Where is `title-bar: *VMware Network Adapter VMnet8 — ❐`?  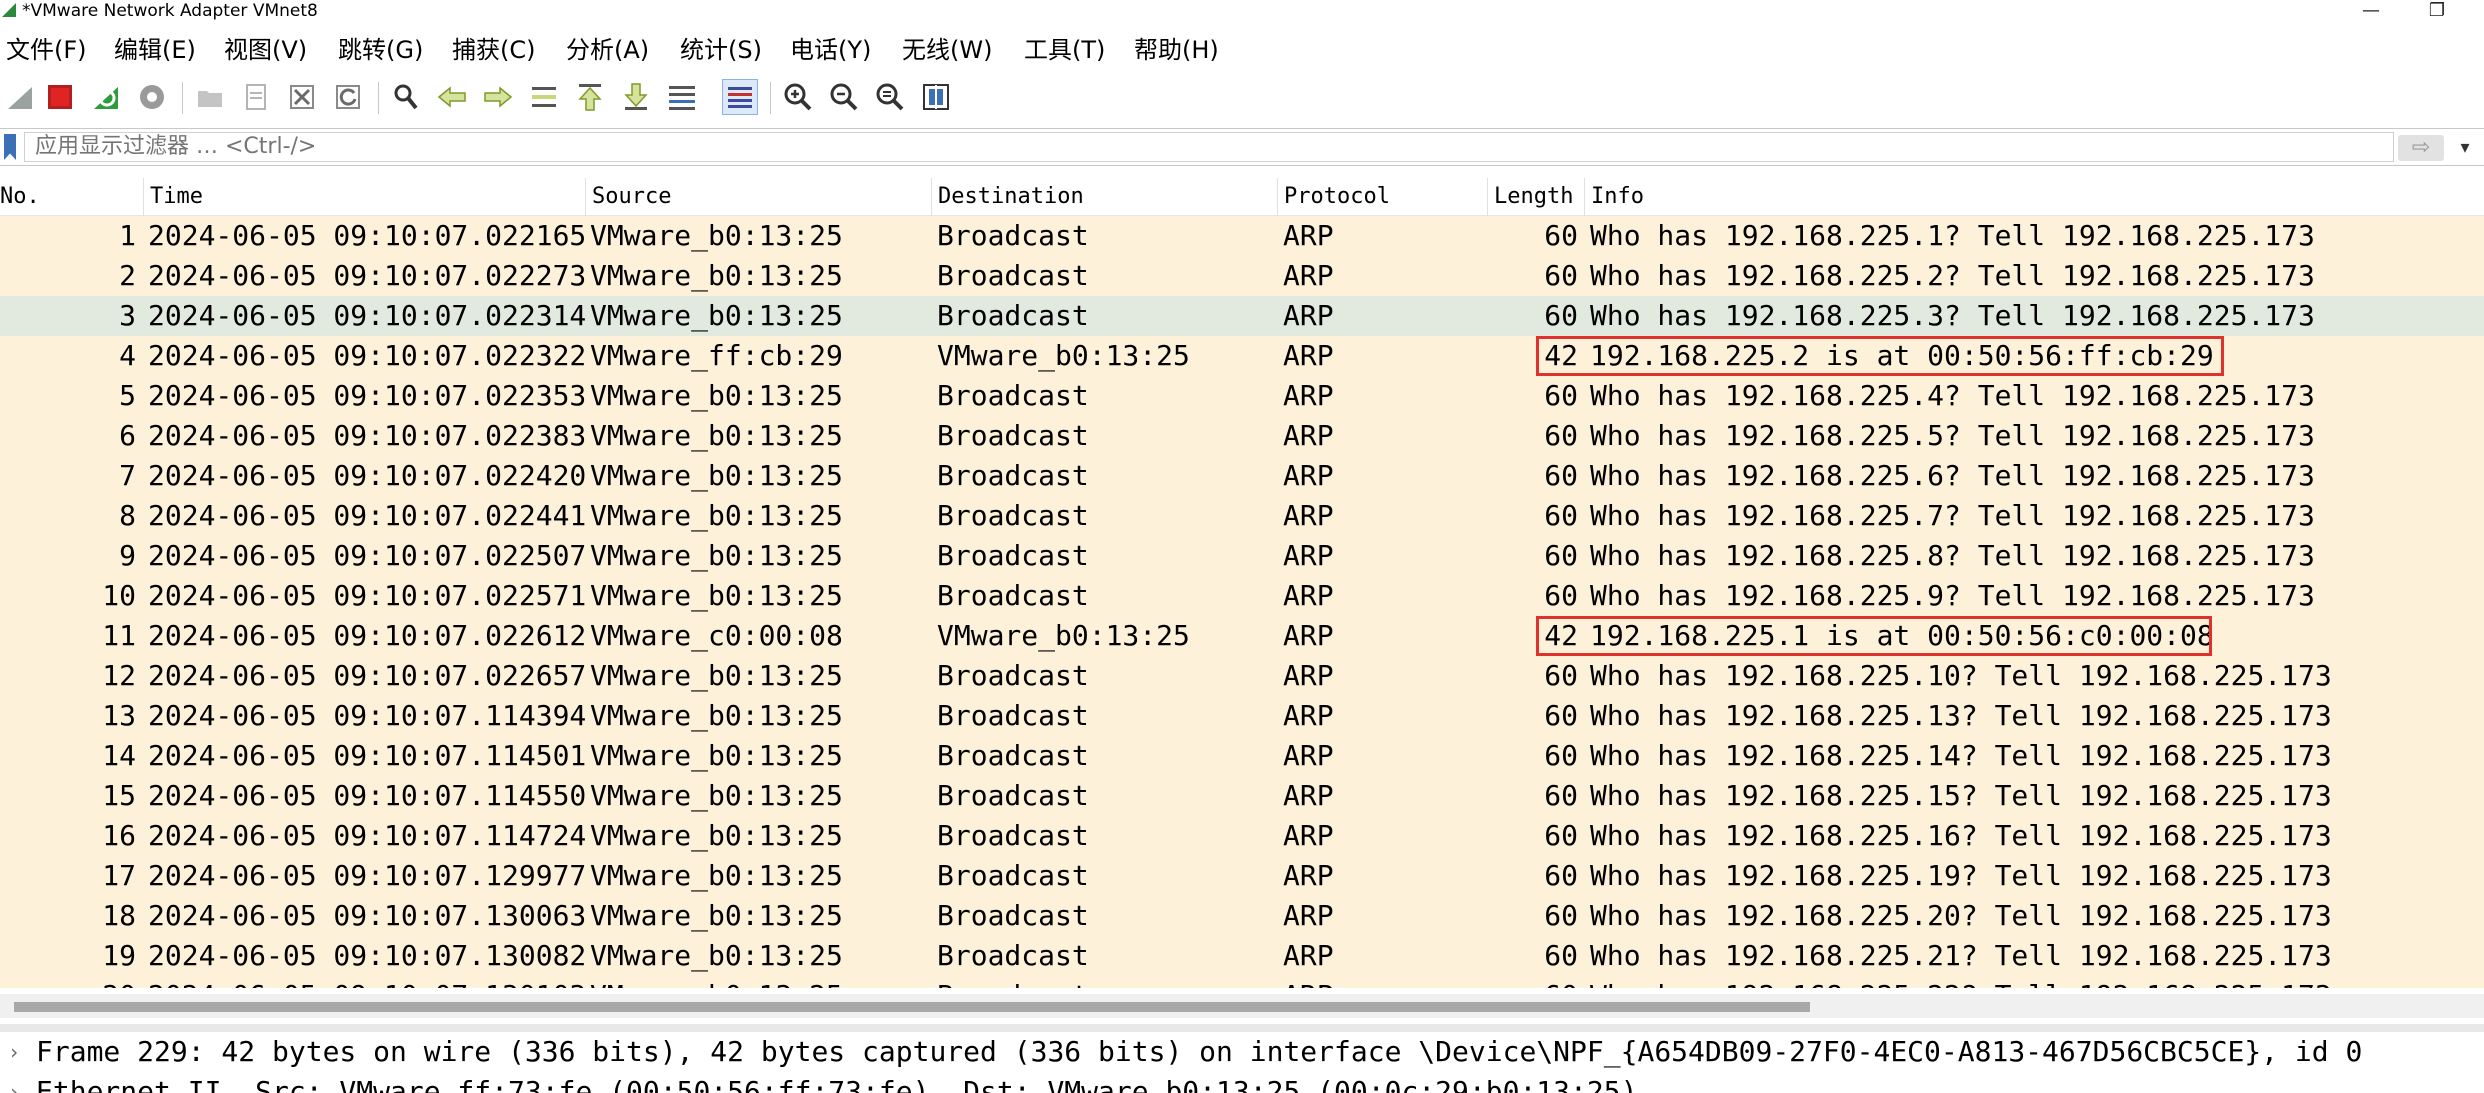
title-bar: *VMware Network Adapter VMnet8 — ❐ is located at coordinates (1242, 11).